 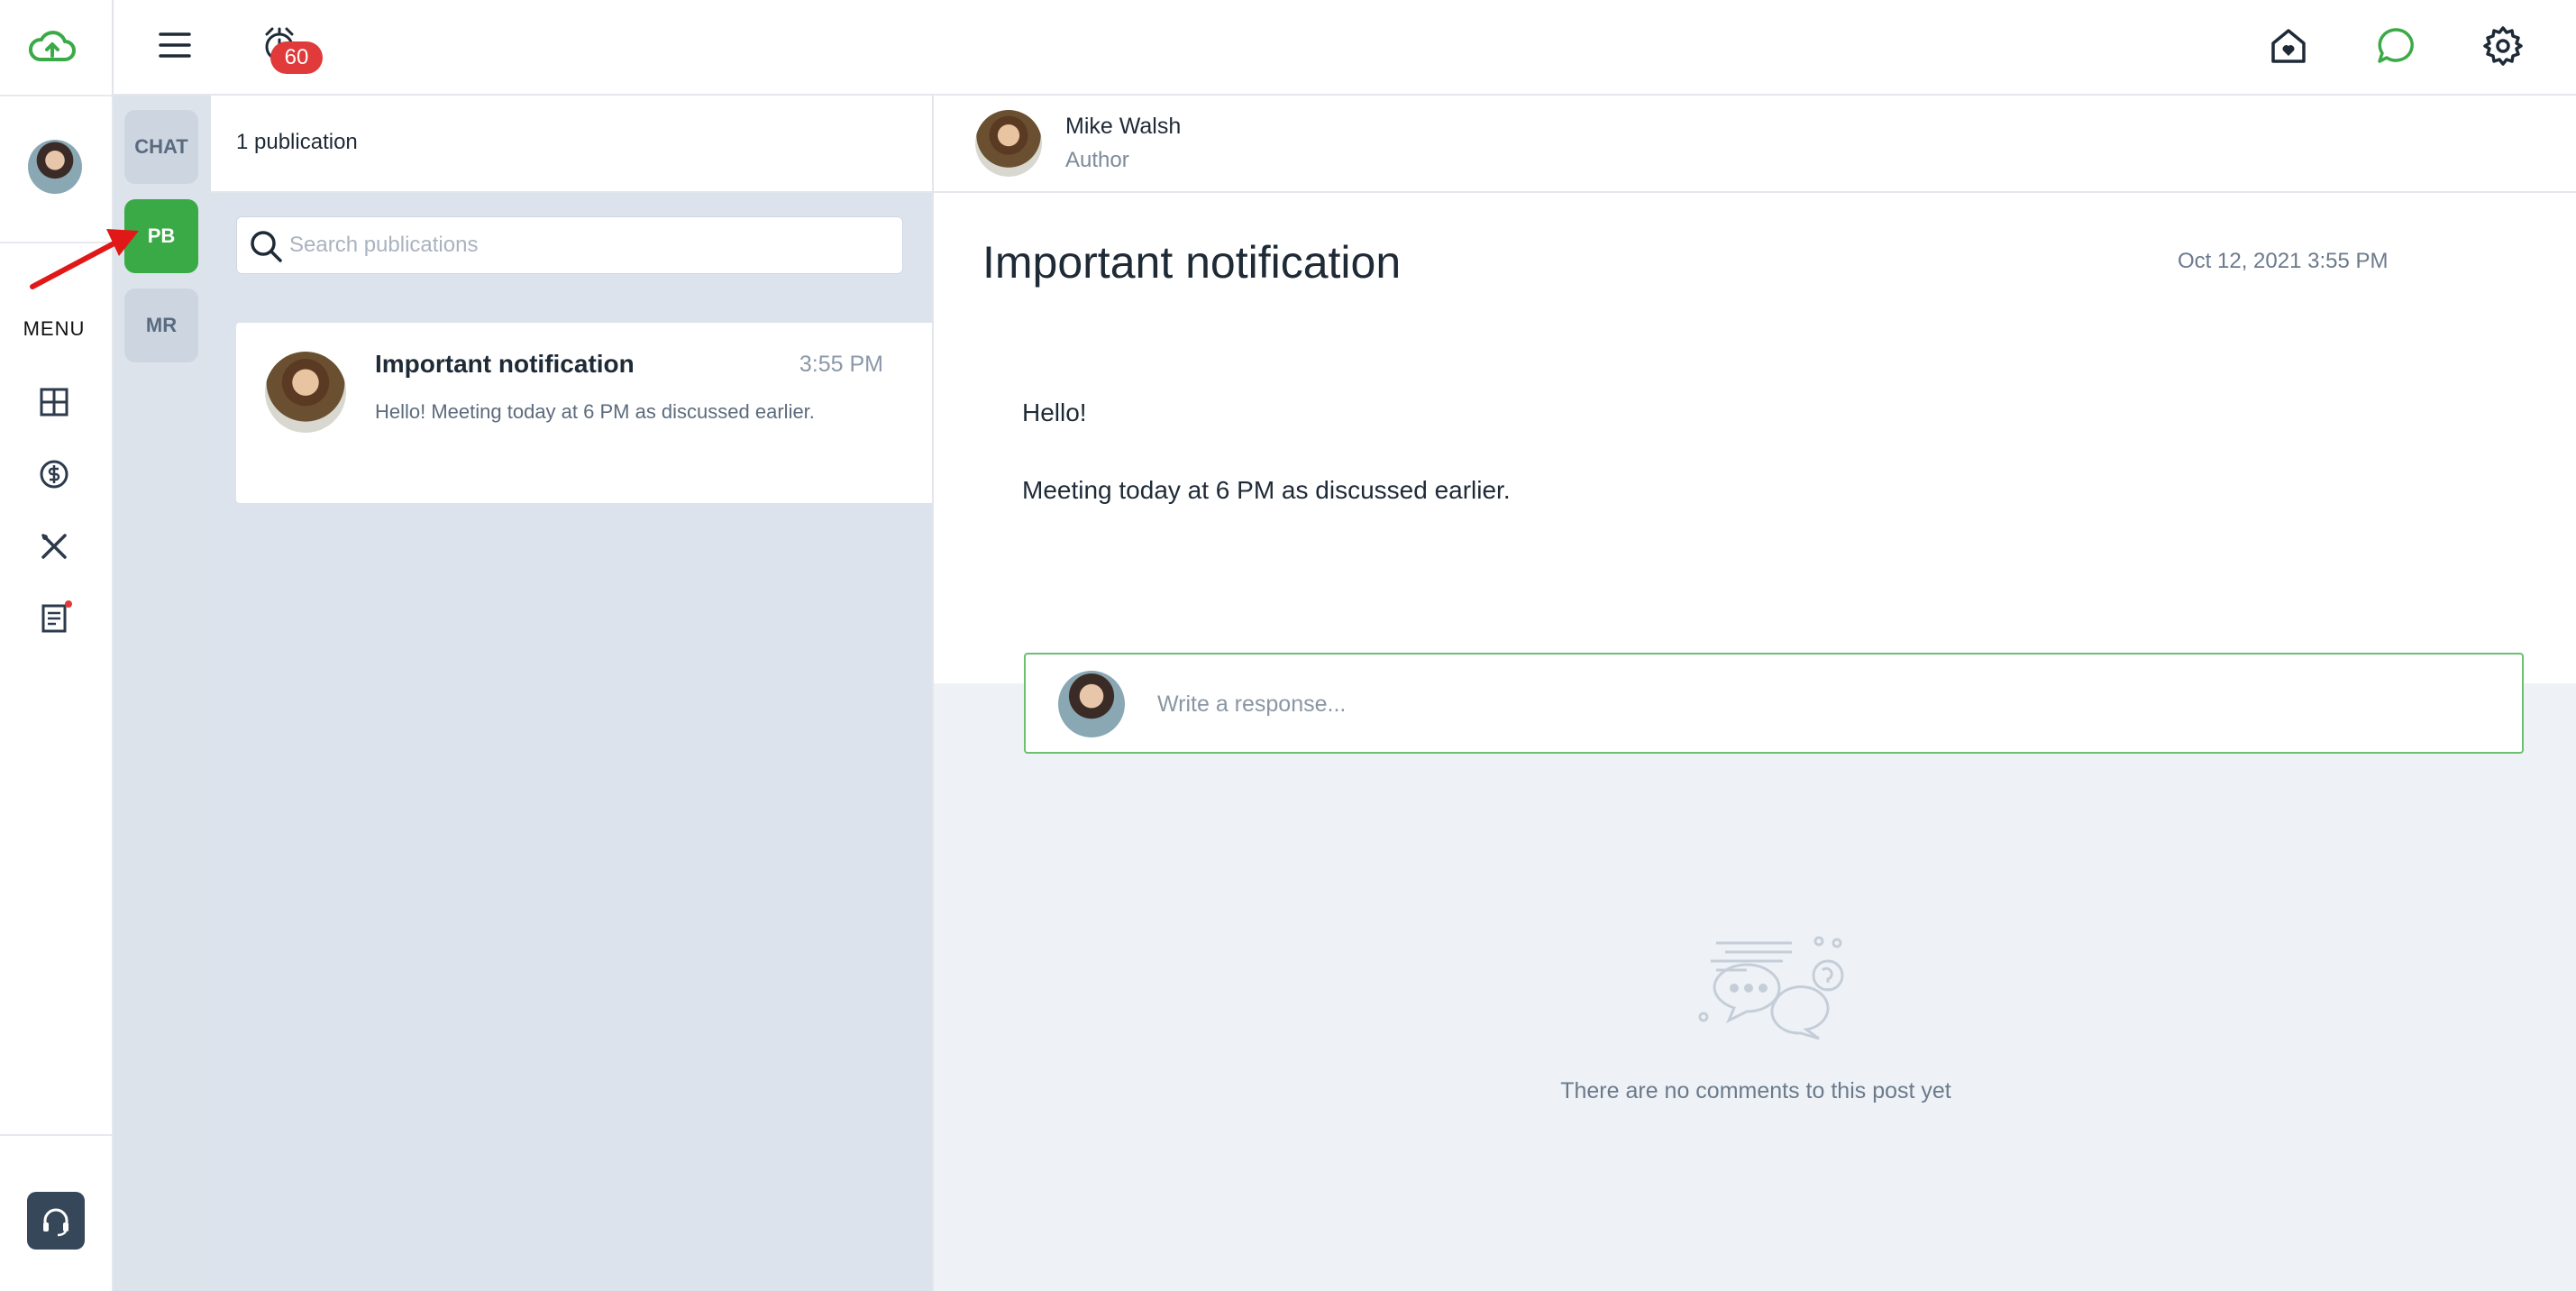 I want to click on publications-count: 1 publication, so click(x=297, y=142).